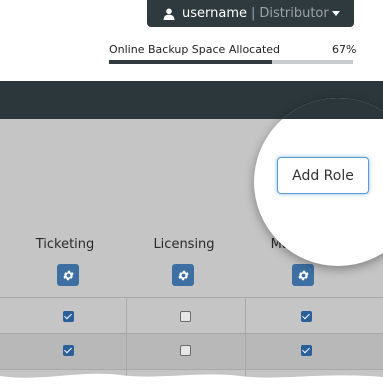  Describe the element at coordinates (191, 379) in the screenshot. I see `torn-edge` at that location.